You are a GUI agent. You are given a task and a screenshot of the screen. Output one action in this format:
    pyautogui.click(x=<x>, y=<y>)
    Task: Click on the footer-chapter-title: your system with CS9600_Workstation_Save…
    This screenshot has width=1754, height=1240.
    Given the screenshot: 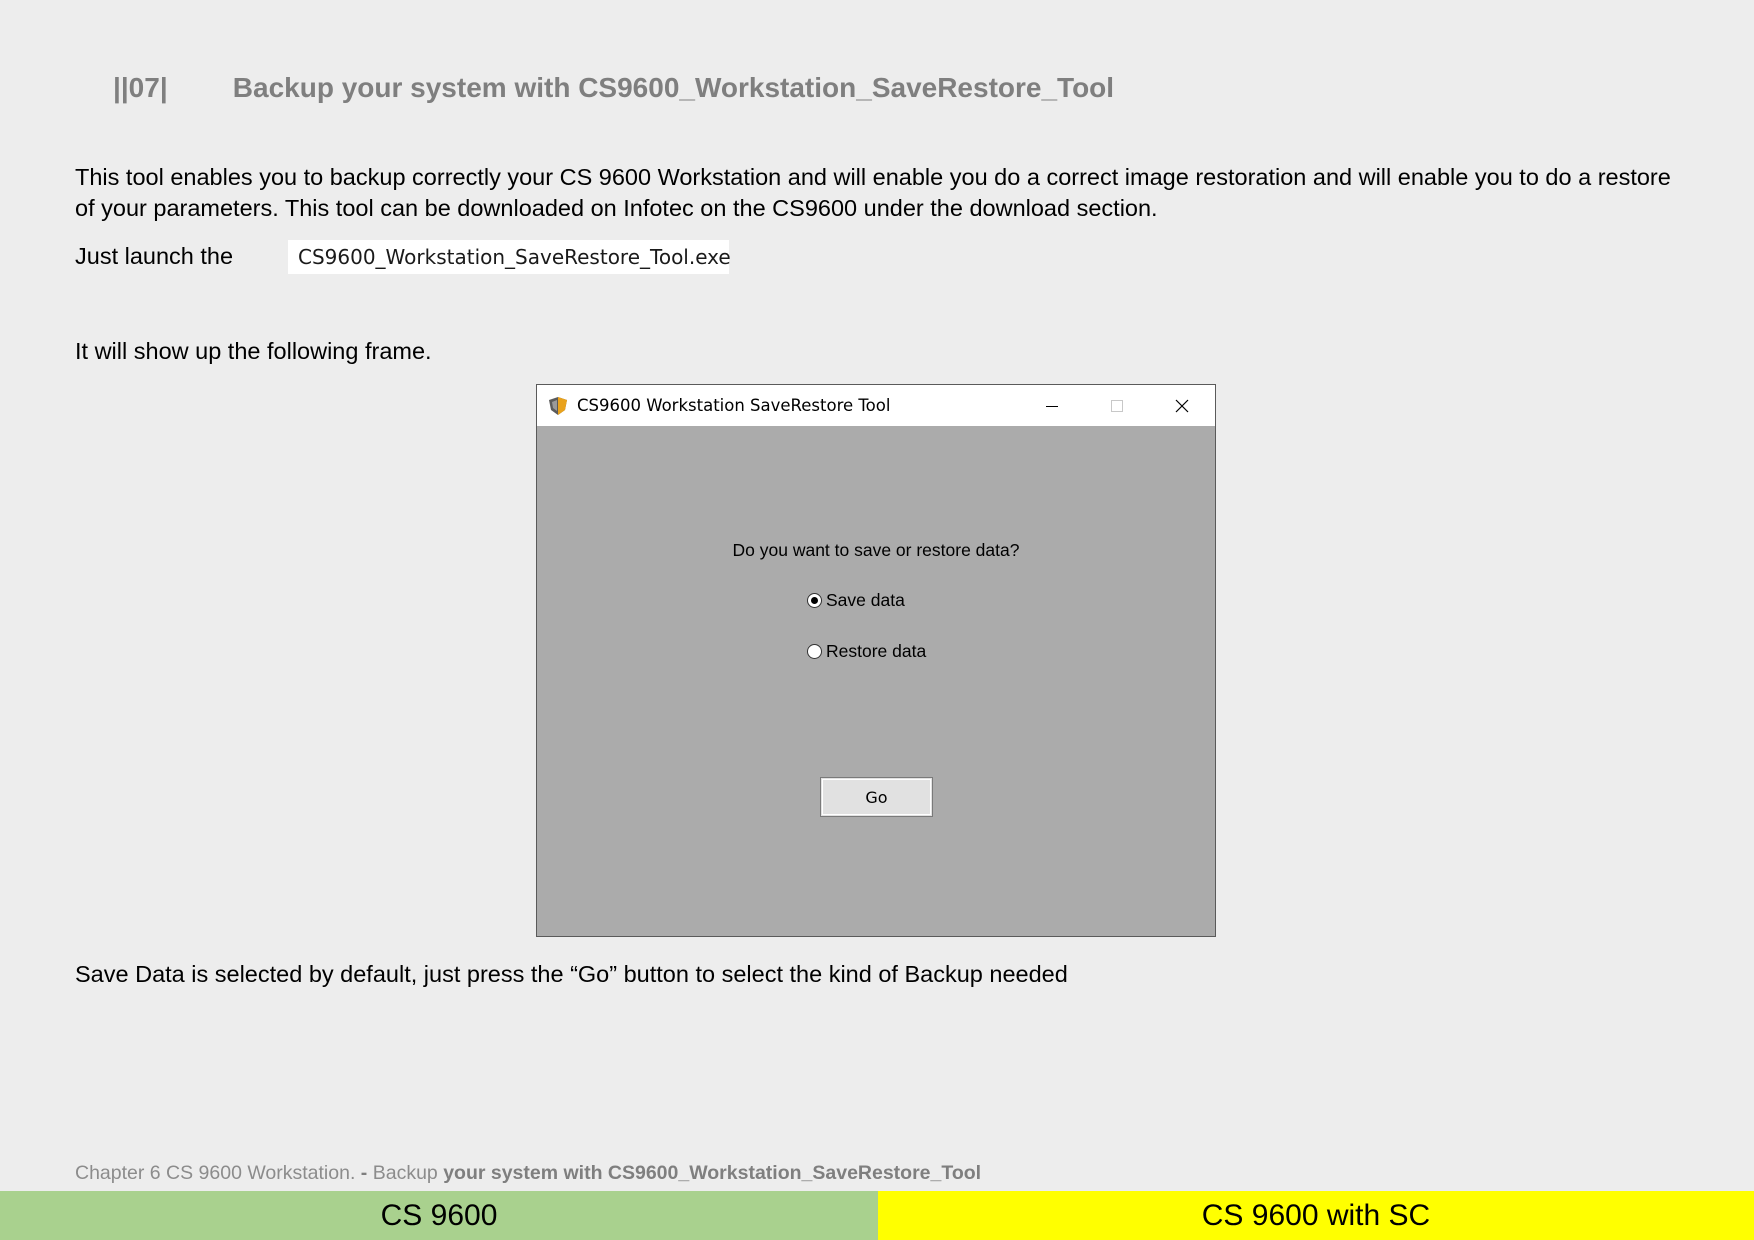 What is the action you would take?
    pyautogui.click(x=712, y=1173)
    